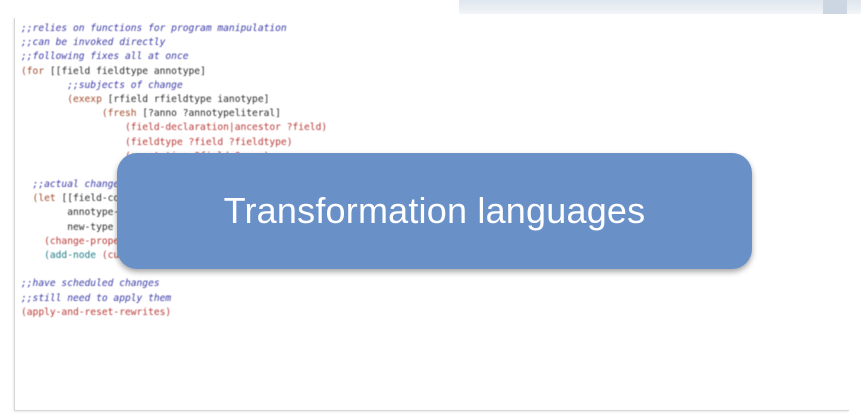  Describe the element at coordinates (304, 72) in the screenshot. I see `code-line: (for [[field fieldtype annotype]` at that location.